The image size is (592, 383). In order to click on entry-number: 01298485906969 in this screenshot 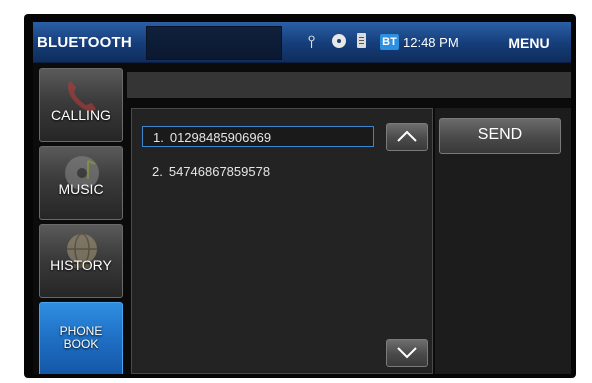, I will do `click(220, 137)`.